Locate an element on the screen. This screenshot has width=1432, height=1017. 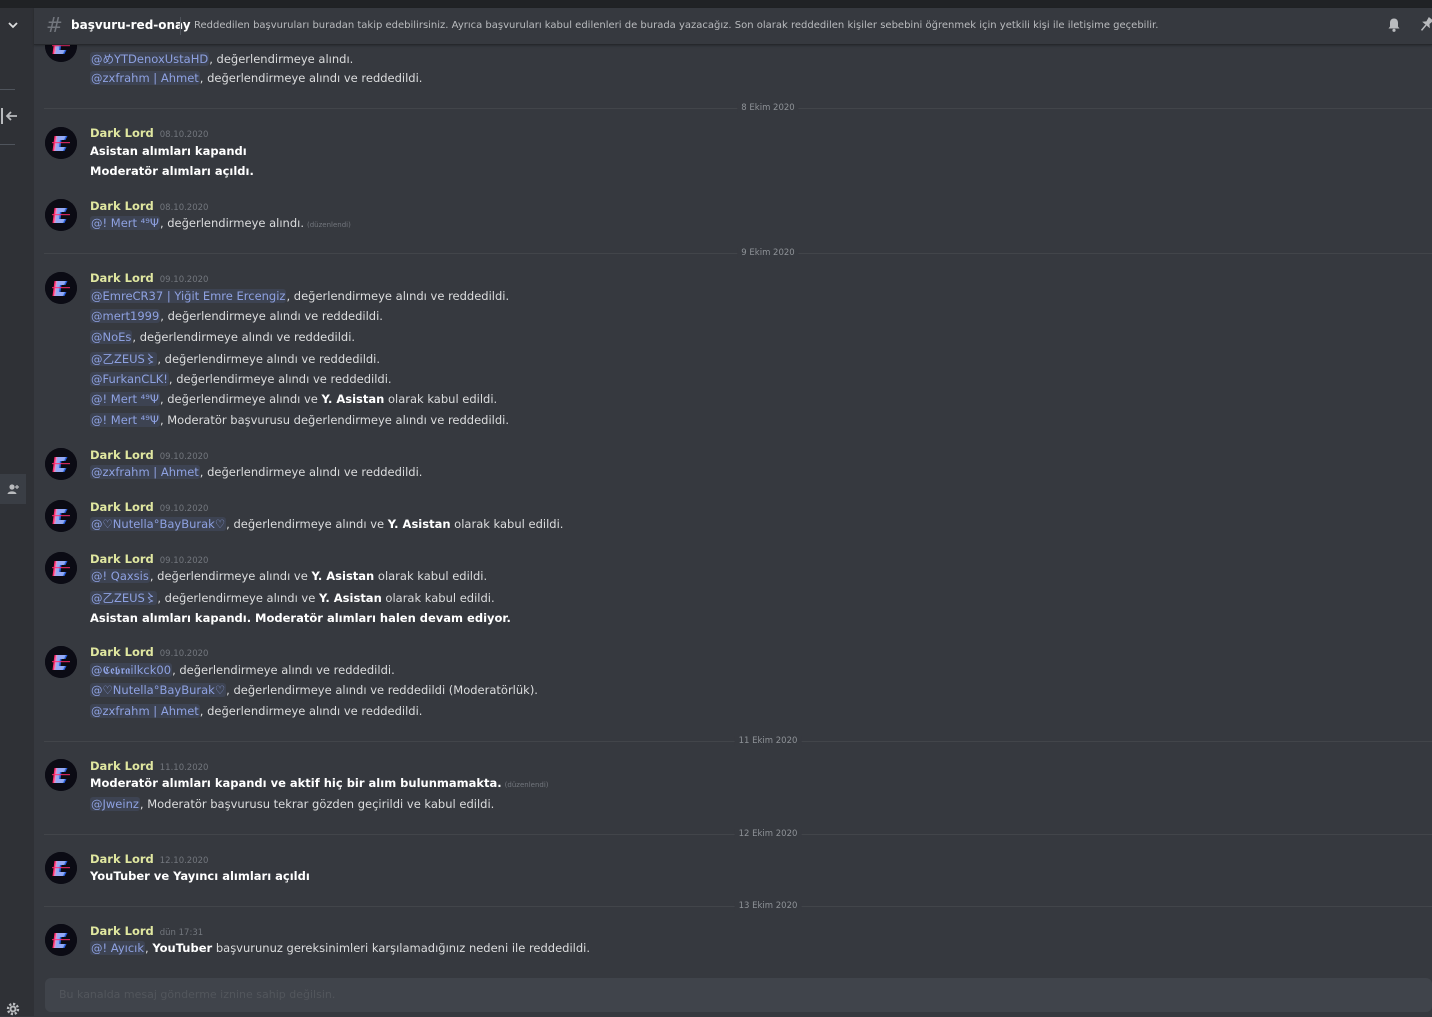
user-mention: @𝕮𝖊𝖇𝖗𝖆ilkck00 is located at coordinates (131, 670).